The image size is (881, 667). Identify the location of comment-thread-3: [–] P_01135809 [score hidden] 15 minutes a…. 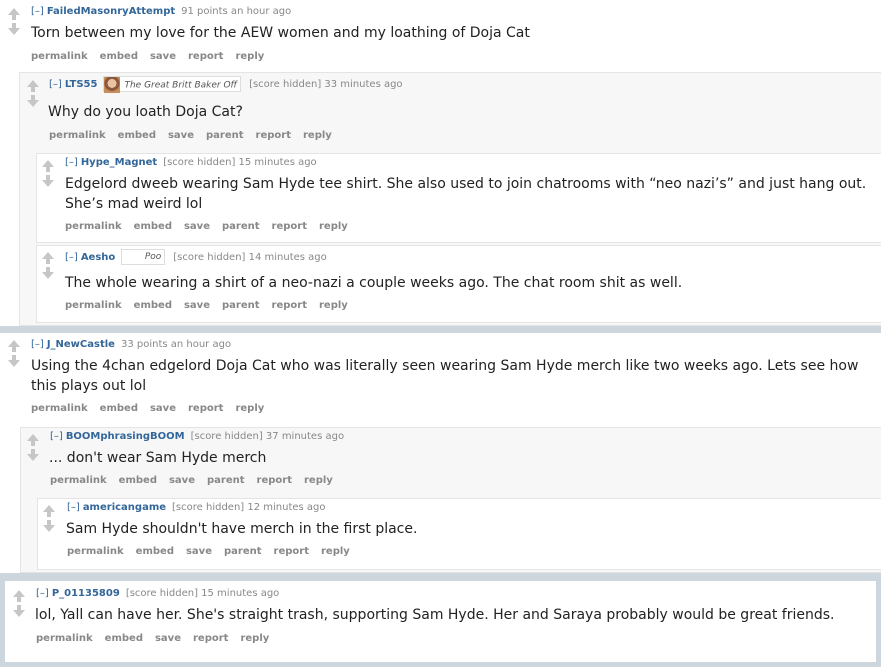
(440, 621).